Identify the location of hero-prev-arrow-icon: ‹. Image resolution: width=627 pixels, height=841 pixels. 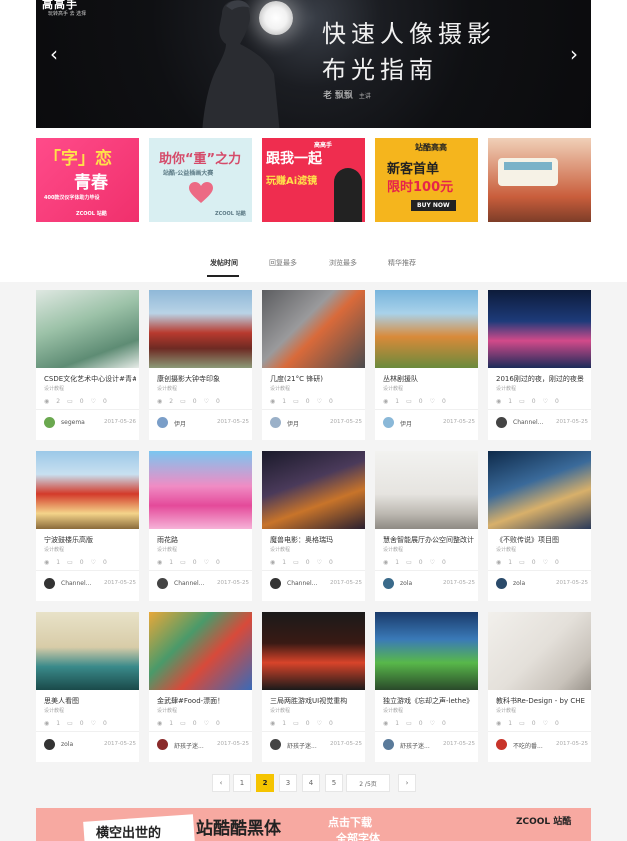
(54, 54).